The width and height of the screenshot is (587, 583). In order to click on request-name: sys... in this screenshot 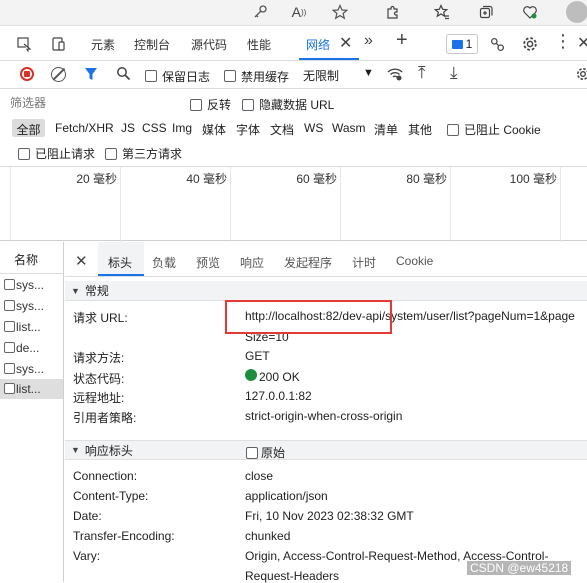, I will do `click(30, 285)`.